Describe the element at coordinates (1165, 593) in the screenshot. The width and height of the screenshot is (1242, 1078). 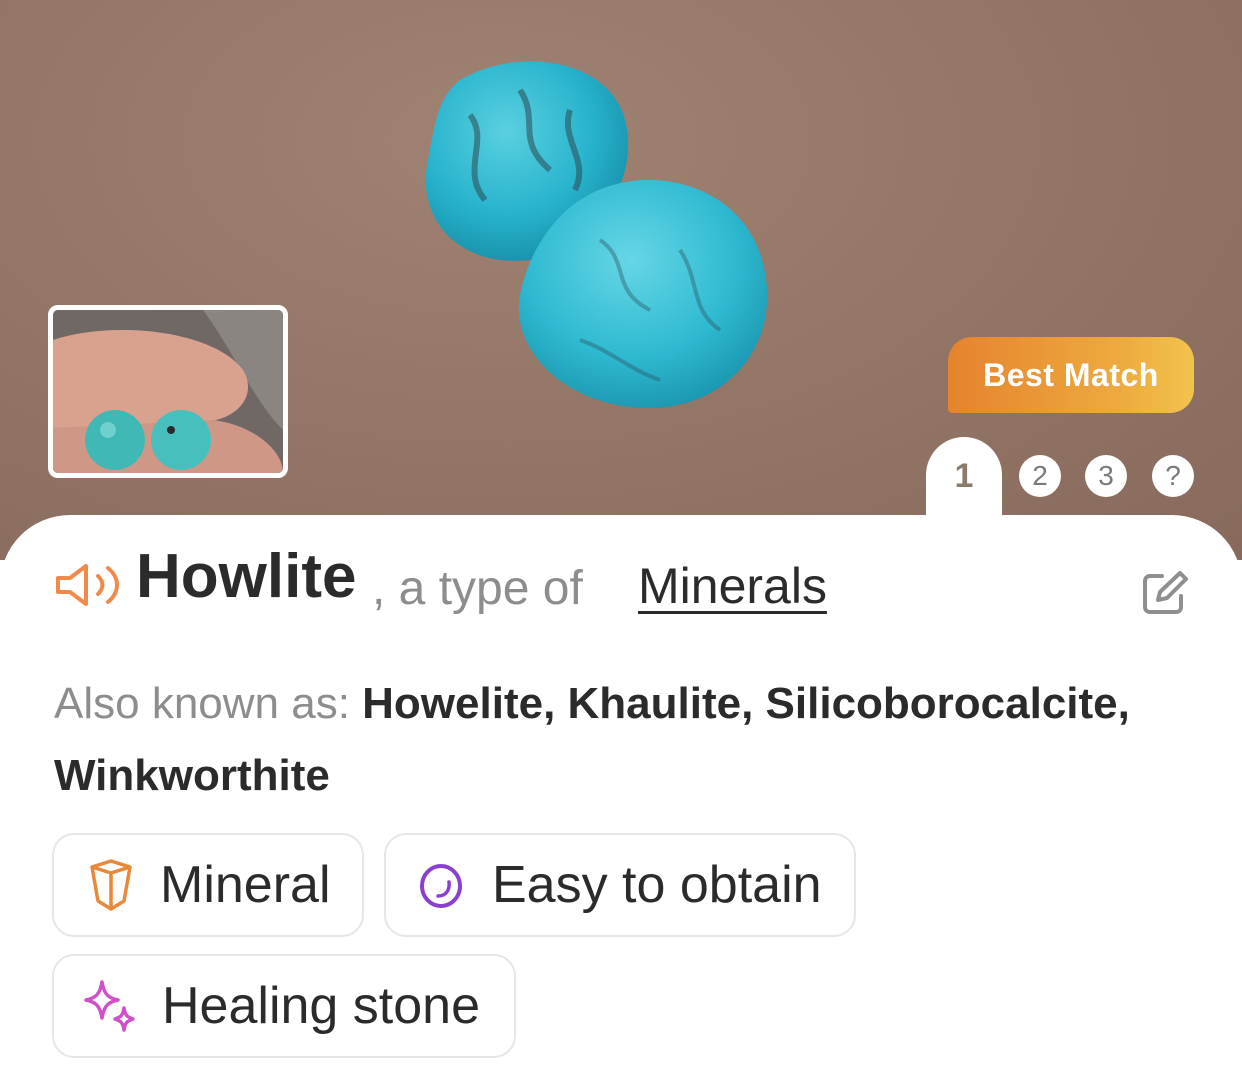
I see `edit-icon` at that location.